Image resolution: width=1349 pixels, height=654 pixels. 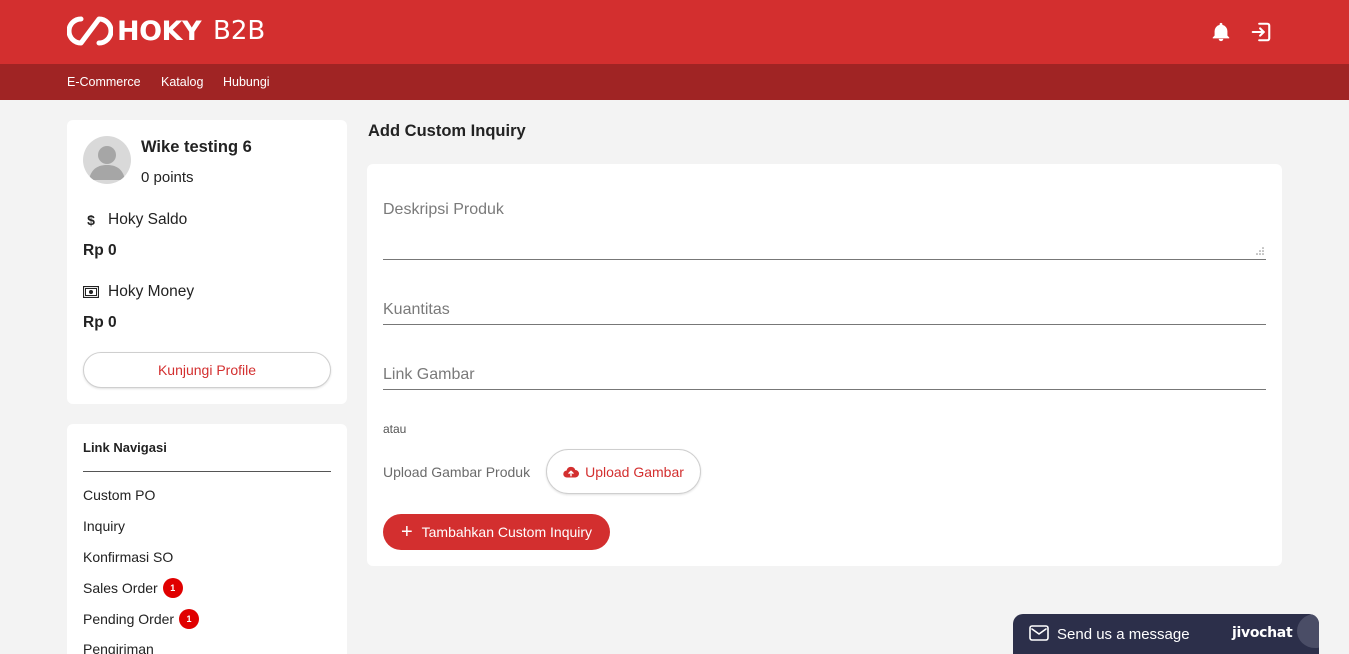 I want to click on saldo-row: $ Hoky Saldo, so click(x=135, y=220).